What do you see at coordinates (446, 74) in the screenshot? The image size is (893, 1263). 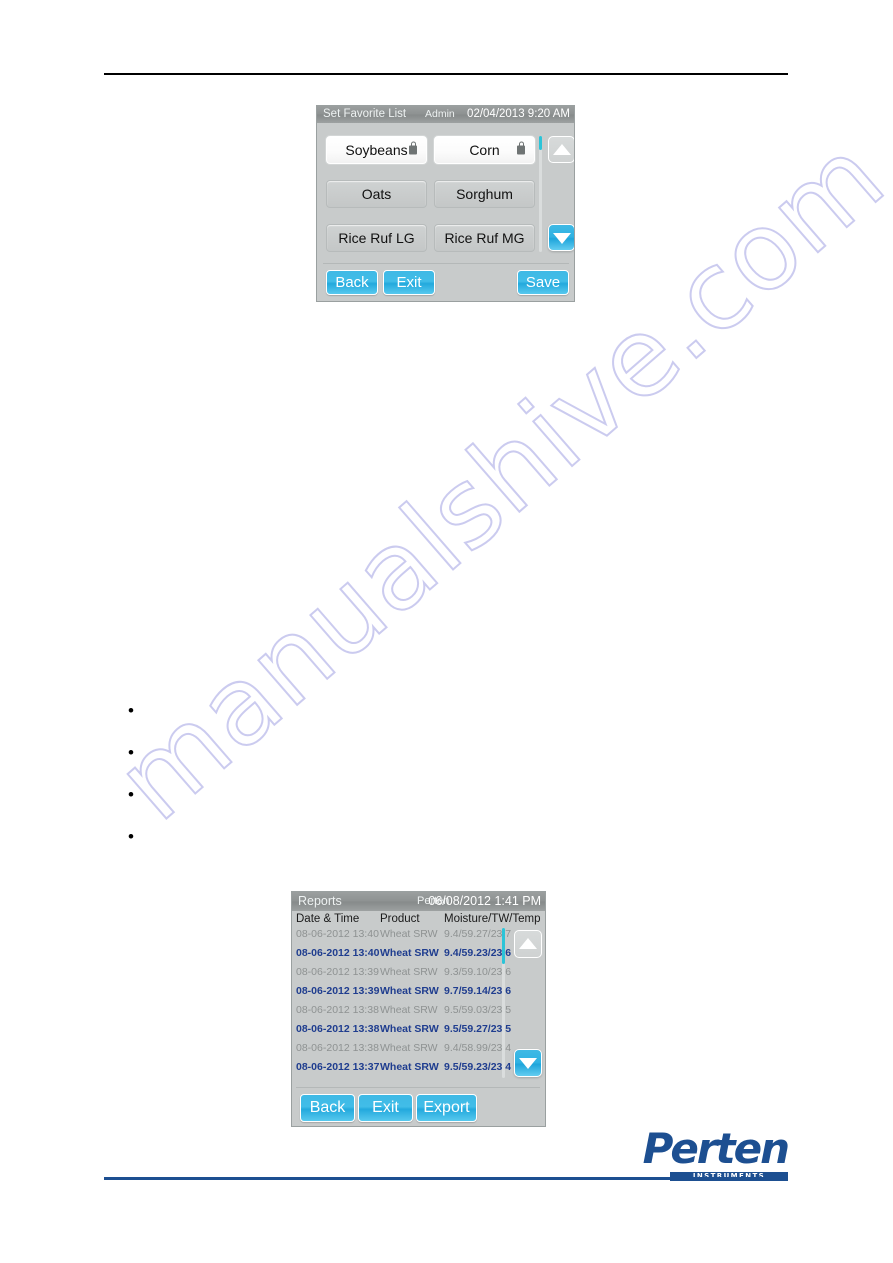 I see `header-divider` at bounding box center [446, 74].